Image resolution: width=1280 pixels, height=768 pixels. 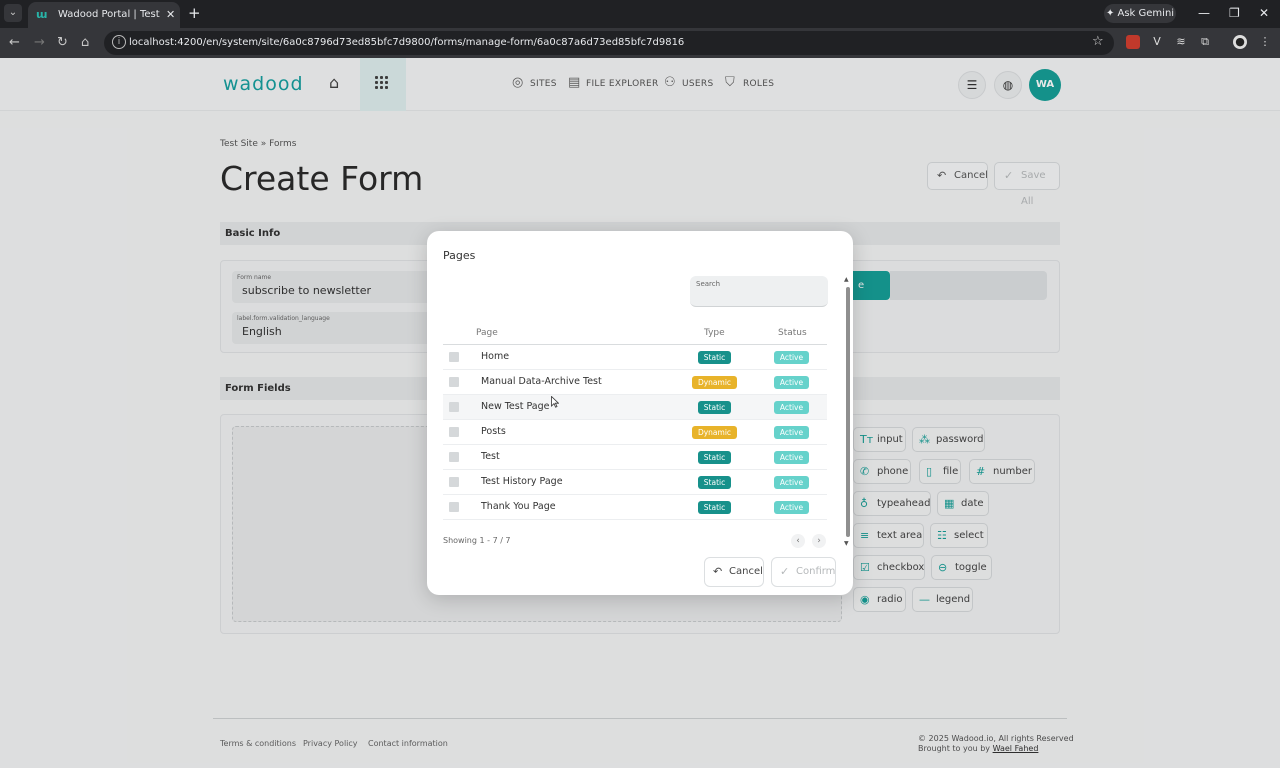 What do you see at coordinates (487, 333) in the screenshot?
I see `column-header-page: Page` at bounding box center [487, 333].